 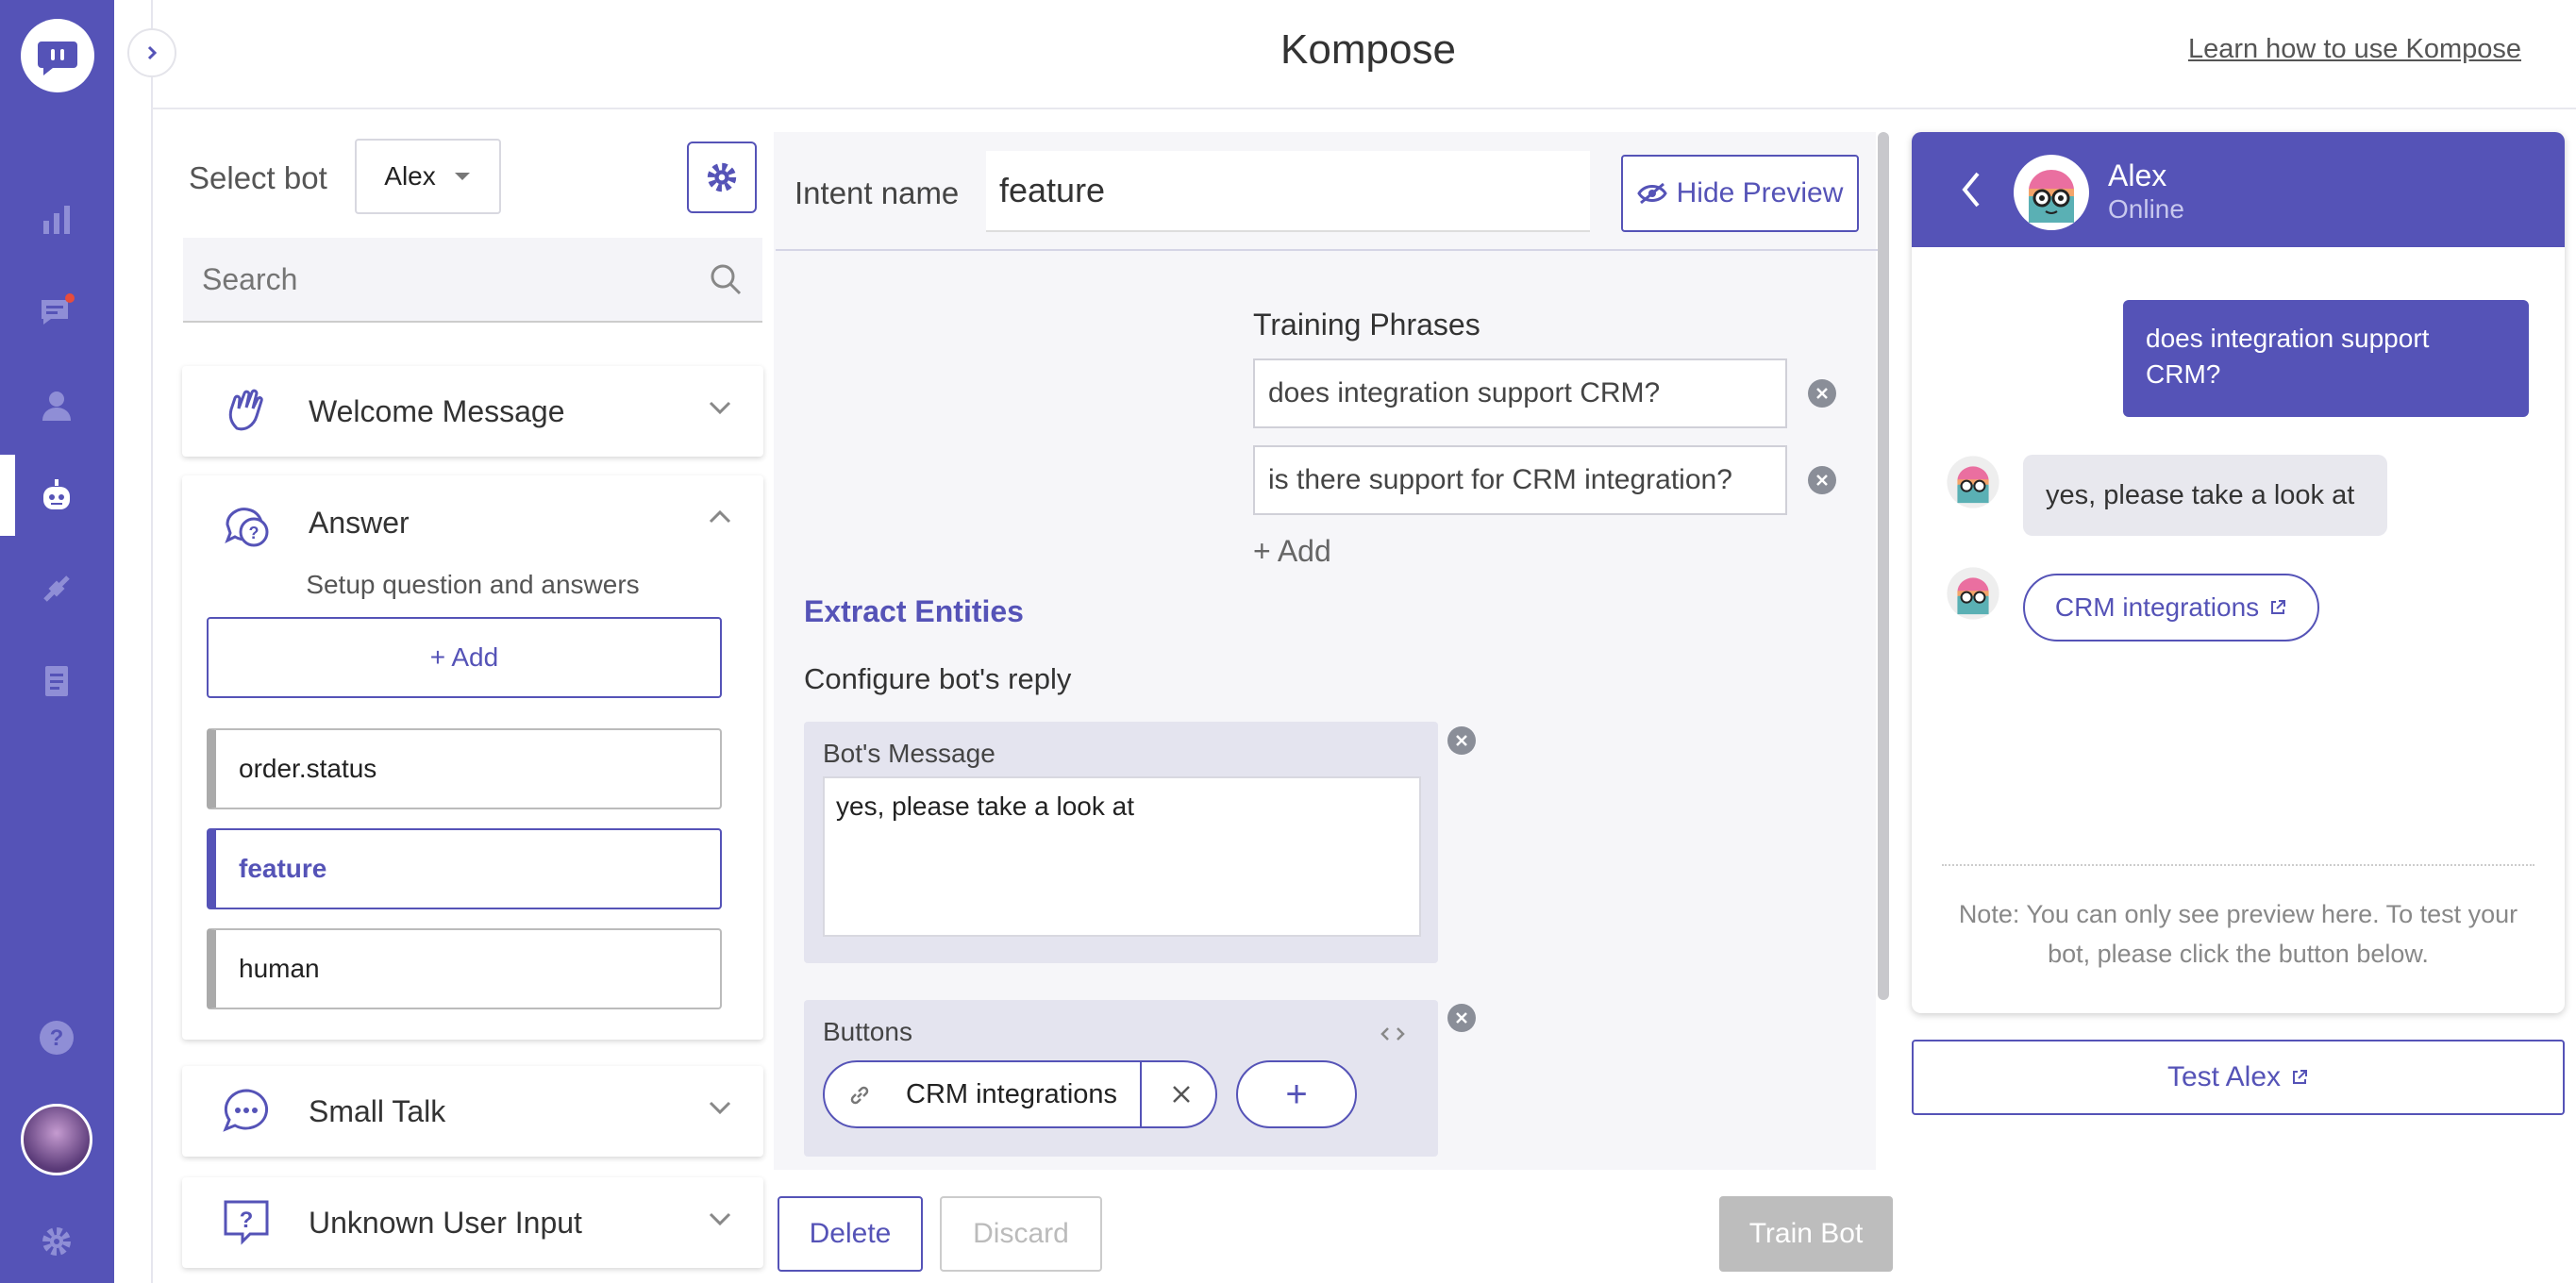 I want to click on hide-preview-label: Hide Preview, so click(x=1760, y=192).